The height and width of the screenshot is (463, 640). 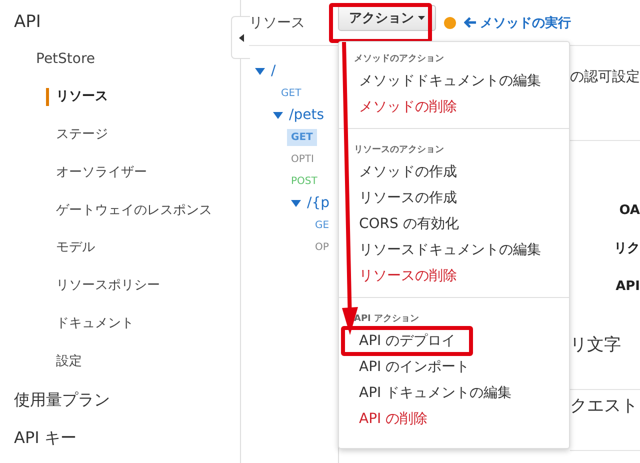 What do you see at coordinates (120, 66) in the screenshot?
I see `api-name: PetStore` at bounding box center [120, 66].